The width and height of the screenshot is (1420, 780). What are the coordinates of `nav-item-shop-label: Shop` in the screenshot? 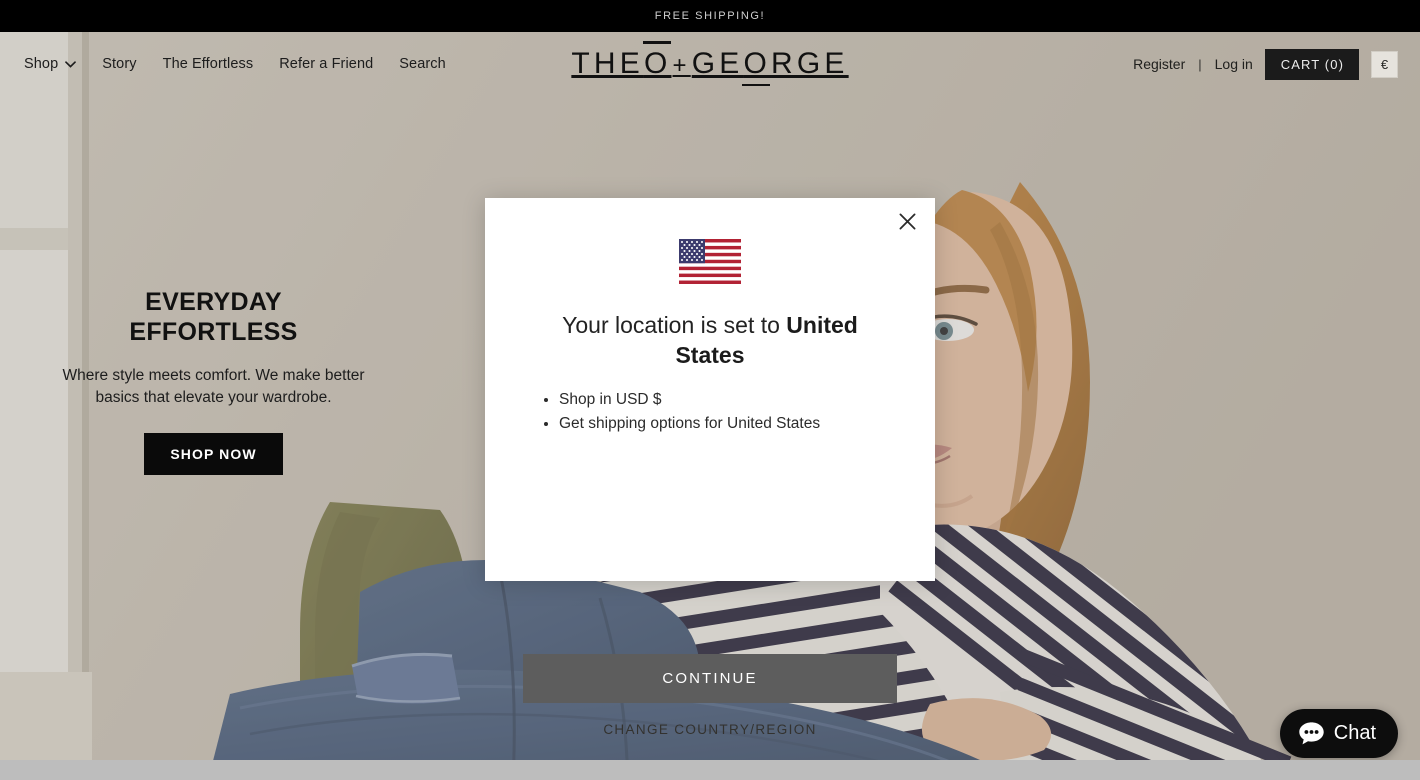 It's located at (41, 63).